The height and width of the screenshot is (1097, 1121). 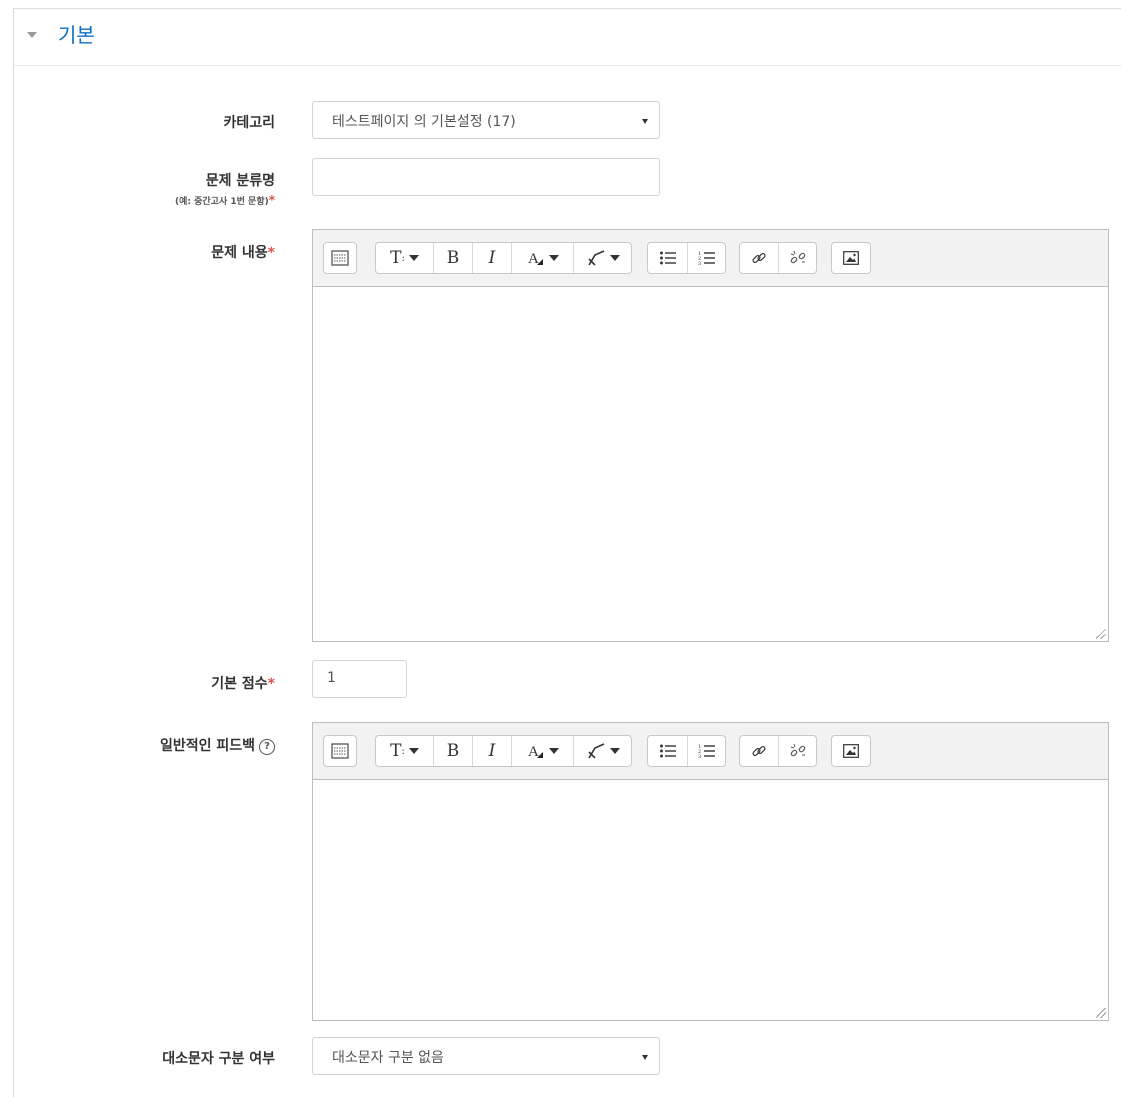 I want to click on section-title: 기본, so click(x=76, y=35).